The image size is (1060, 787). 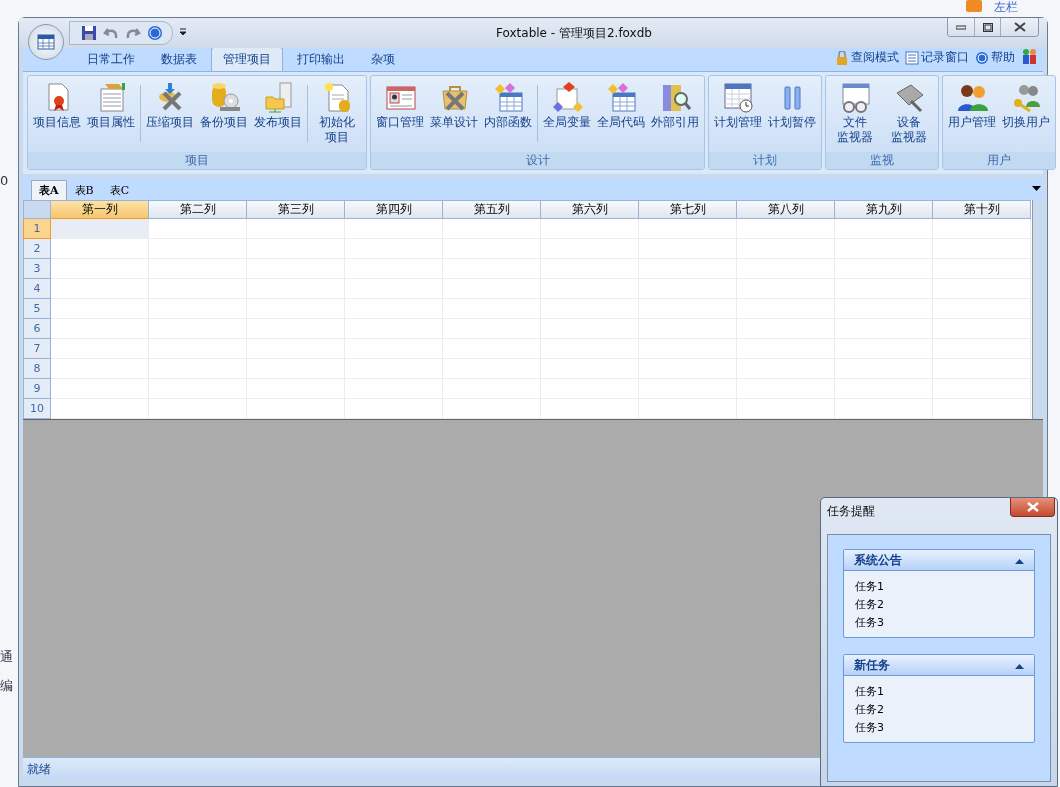 I want to click on app-menu-button, so click(x=46, y=42).